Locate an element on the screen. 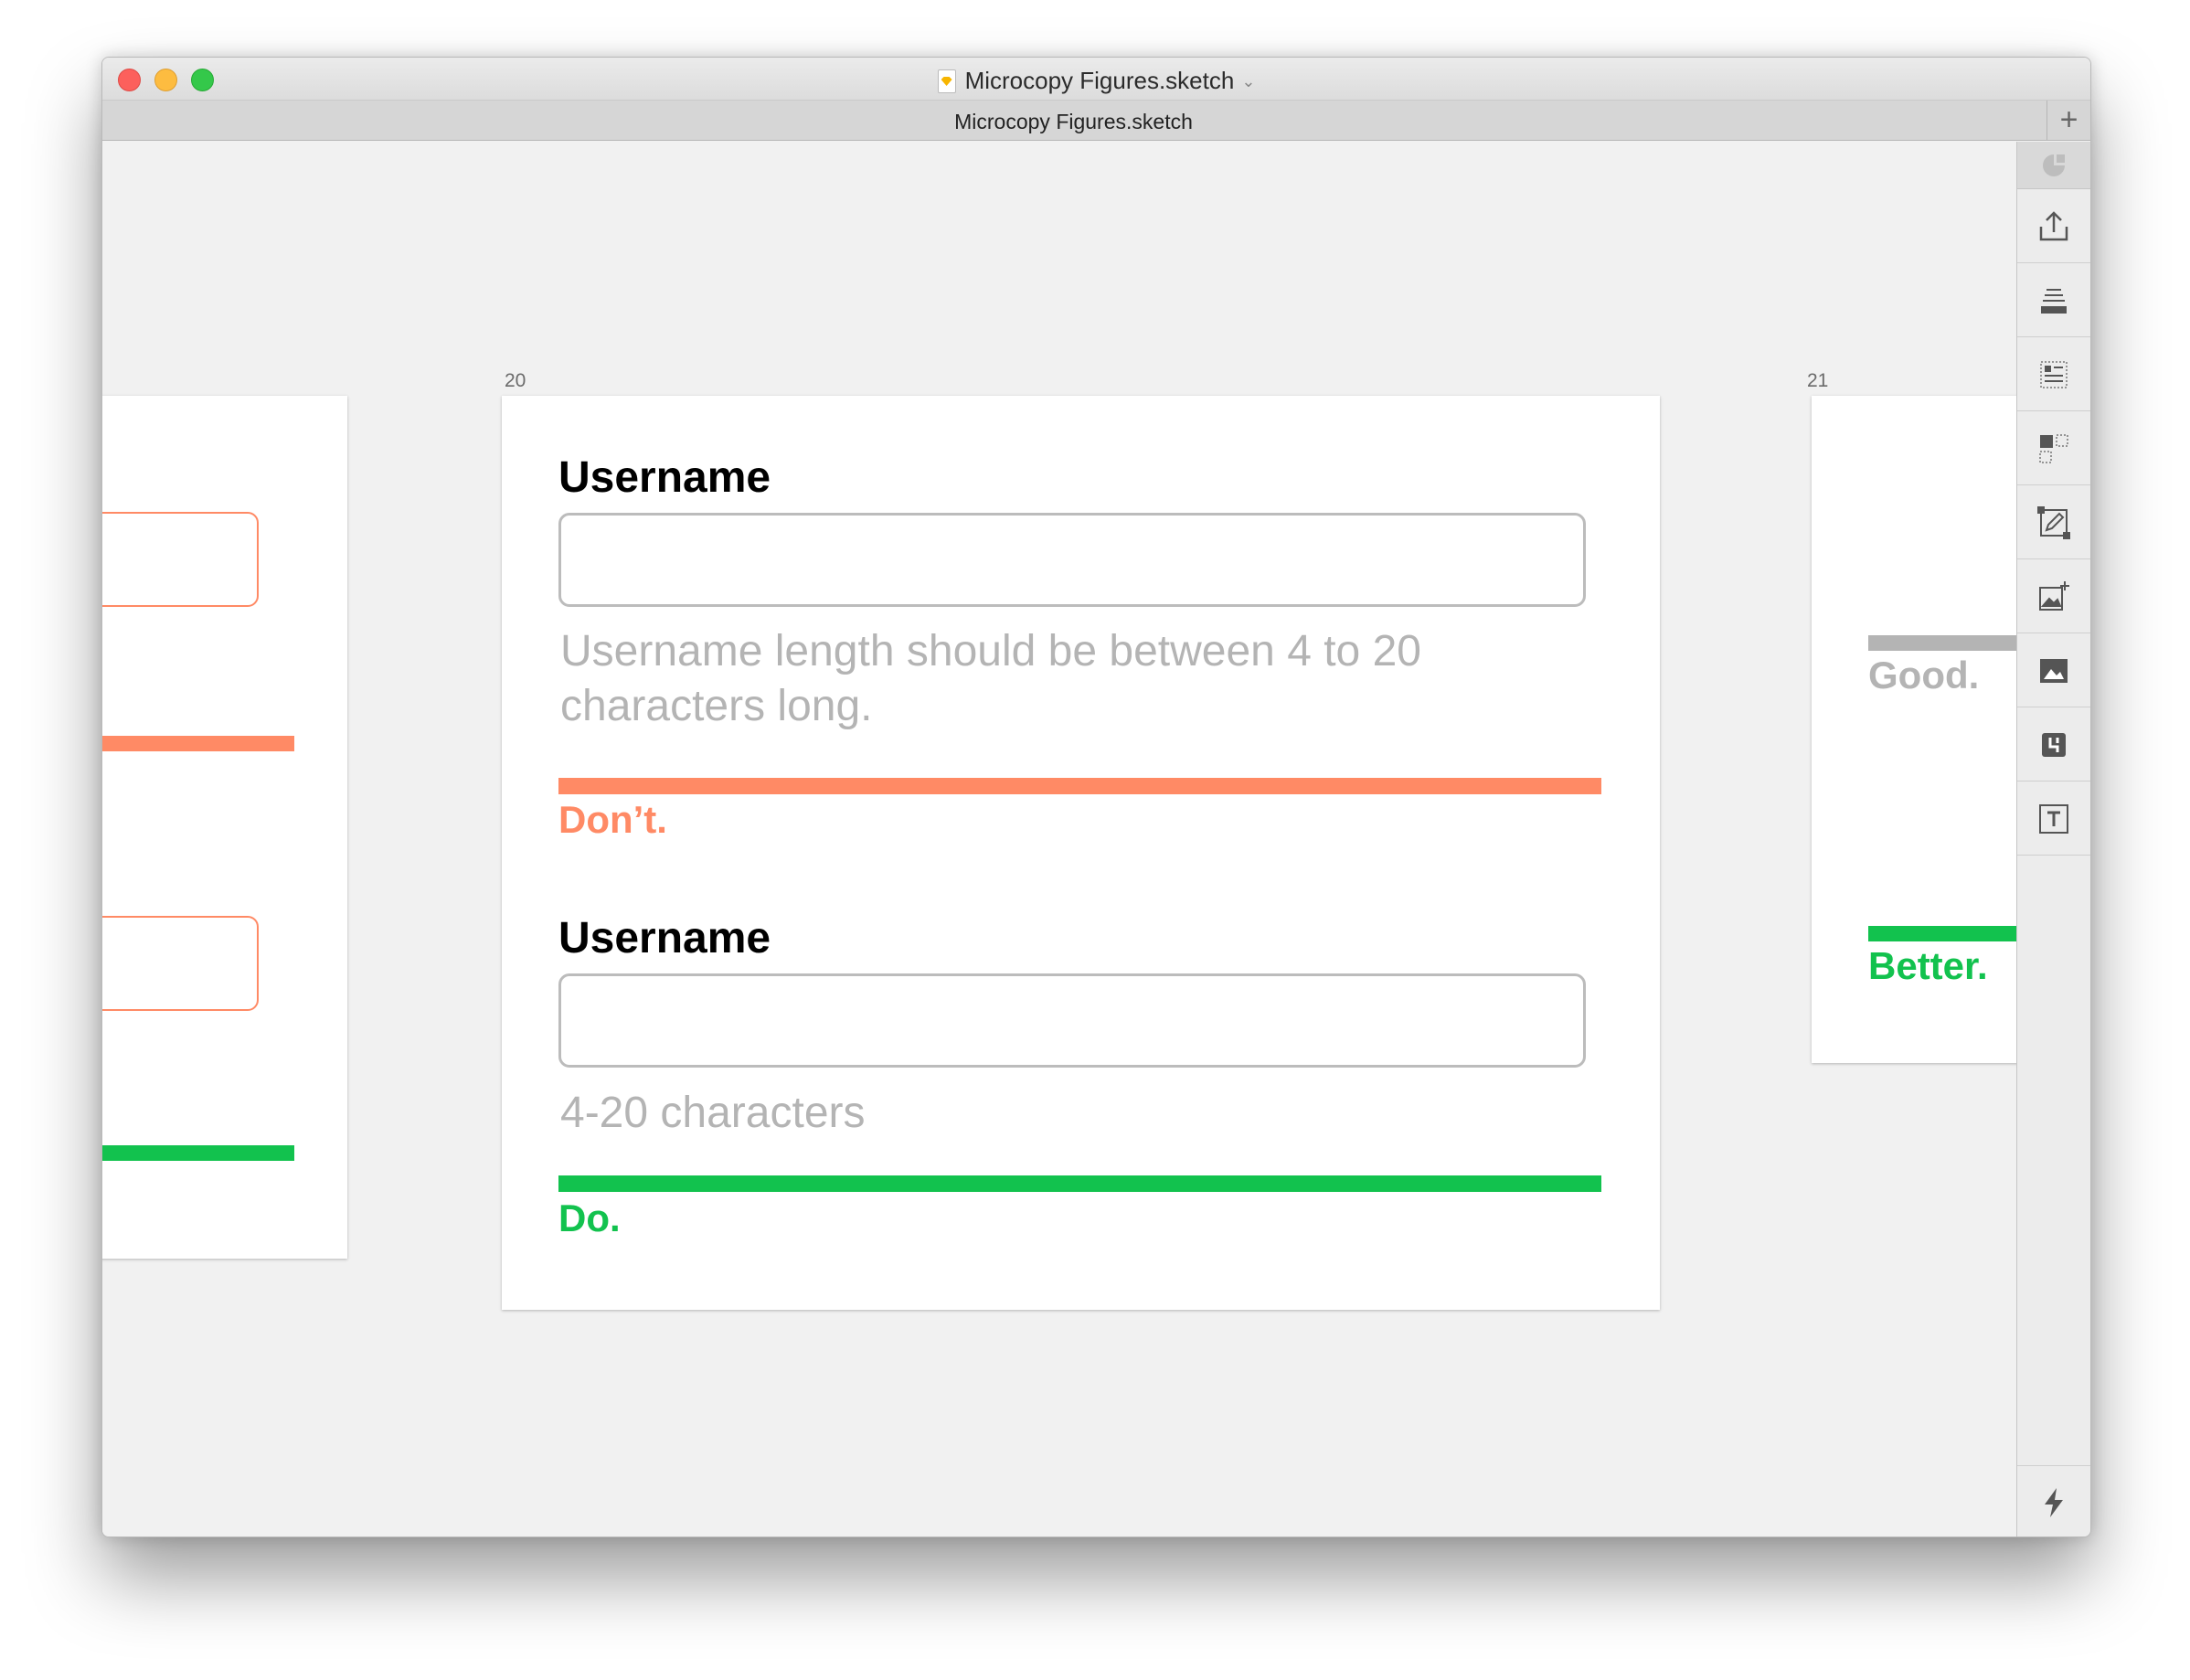 Image resolution: width=2190 pixels, height=1680 pixels. symbol-button is located at coordinates (2054, 745).